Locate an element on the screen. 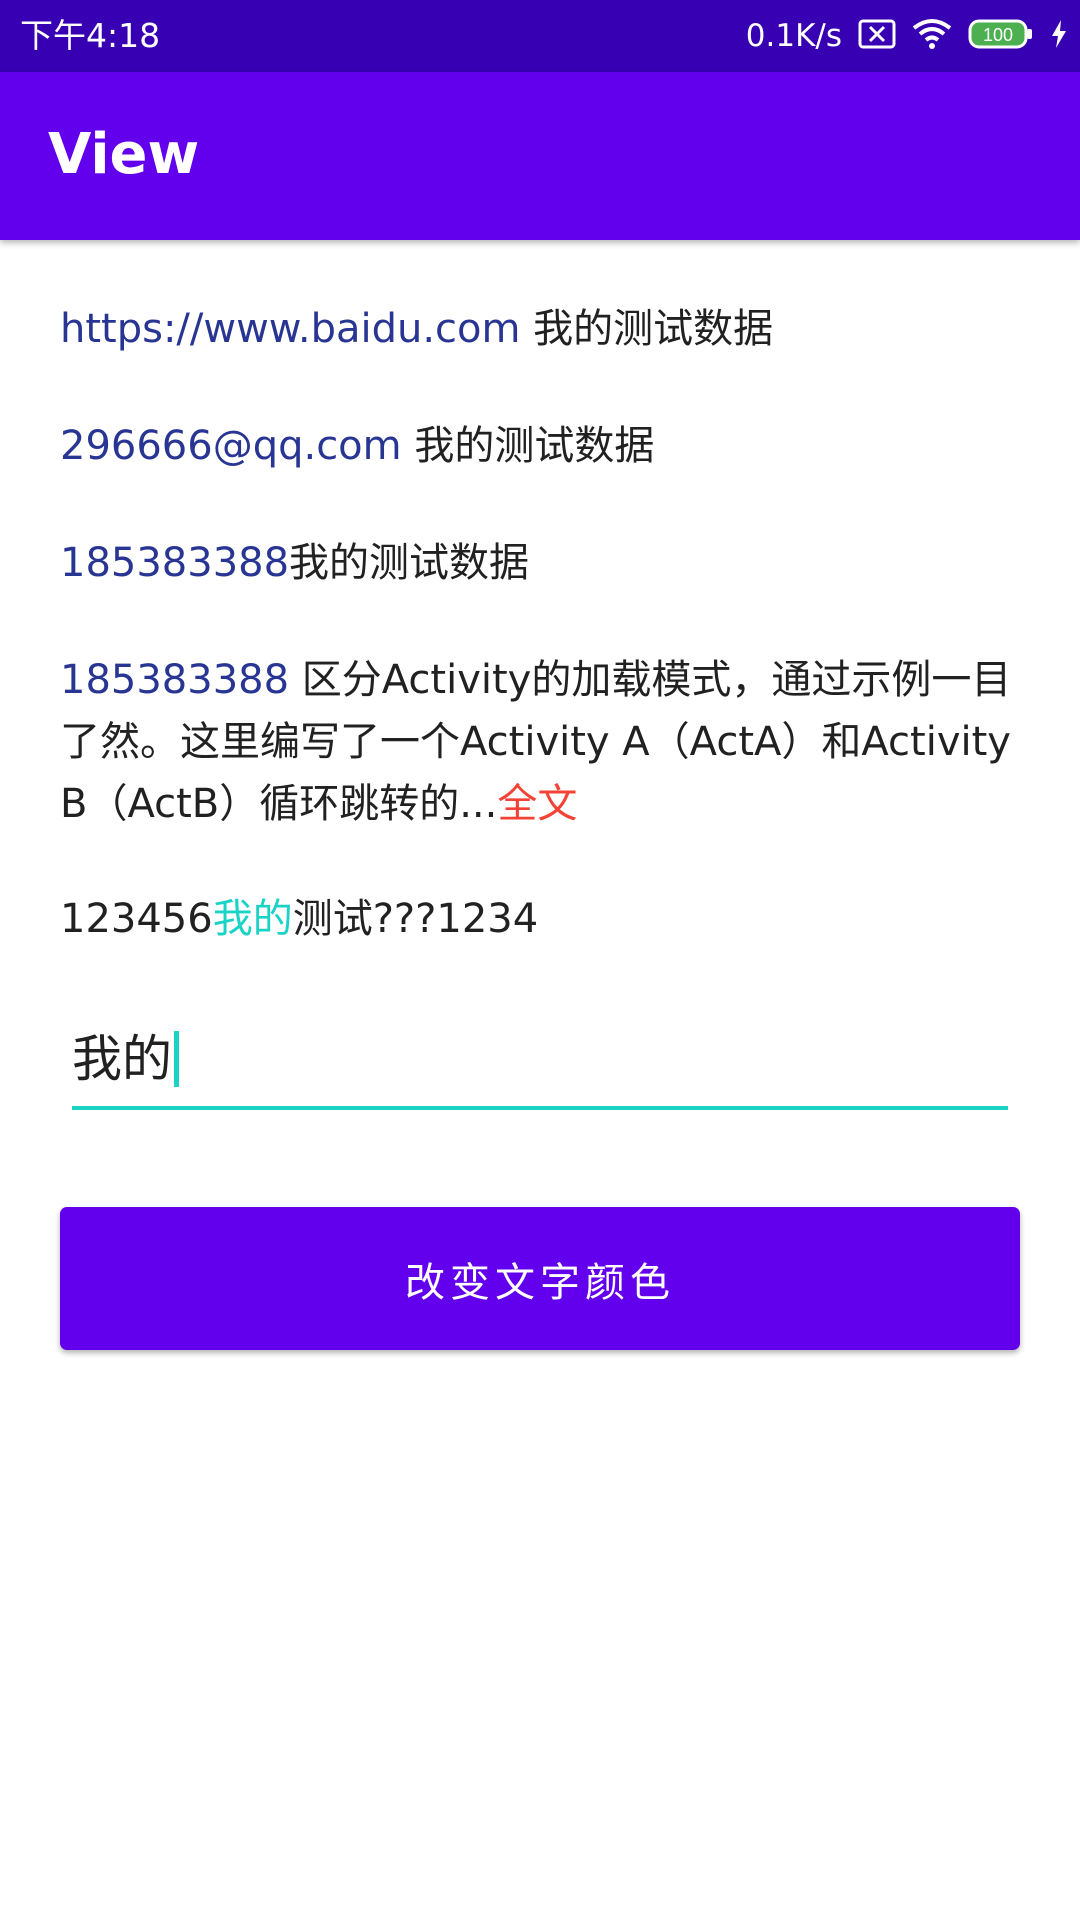 Image resolution: width=1080 pixels, height=1920 pixels. row-suffix: 测试???1234 is located at coordinates (415, 919).